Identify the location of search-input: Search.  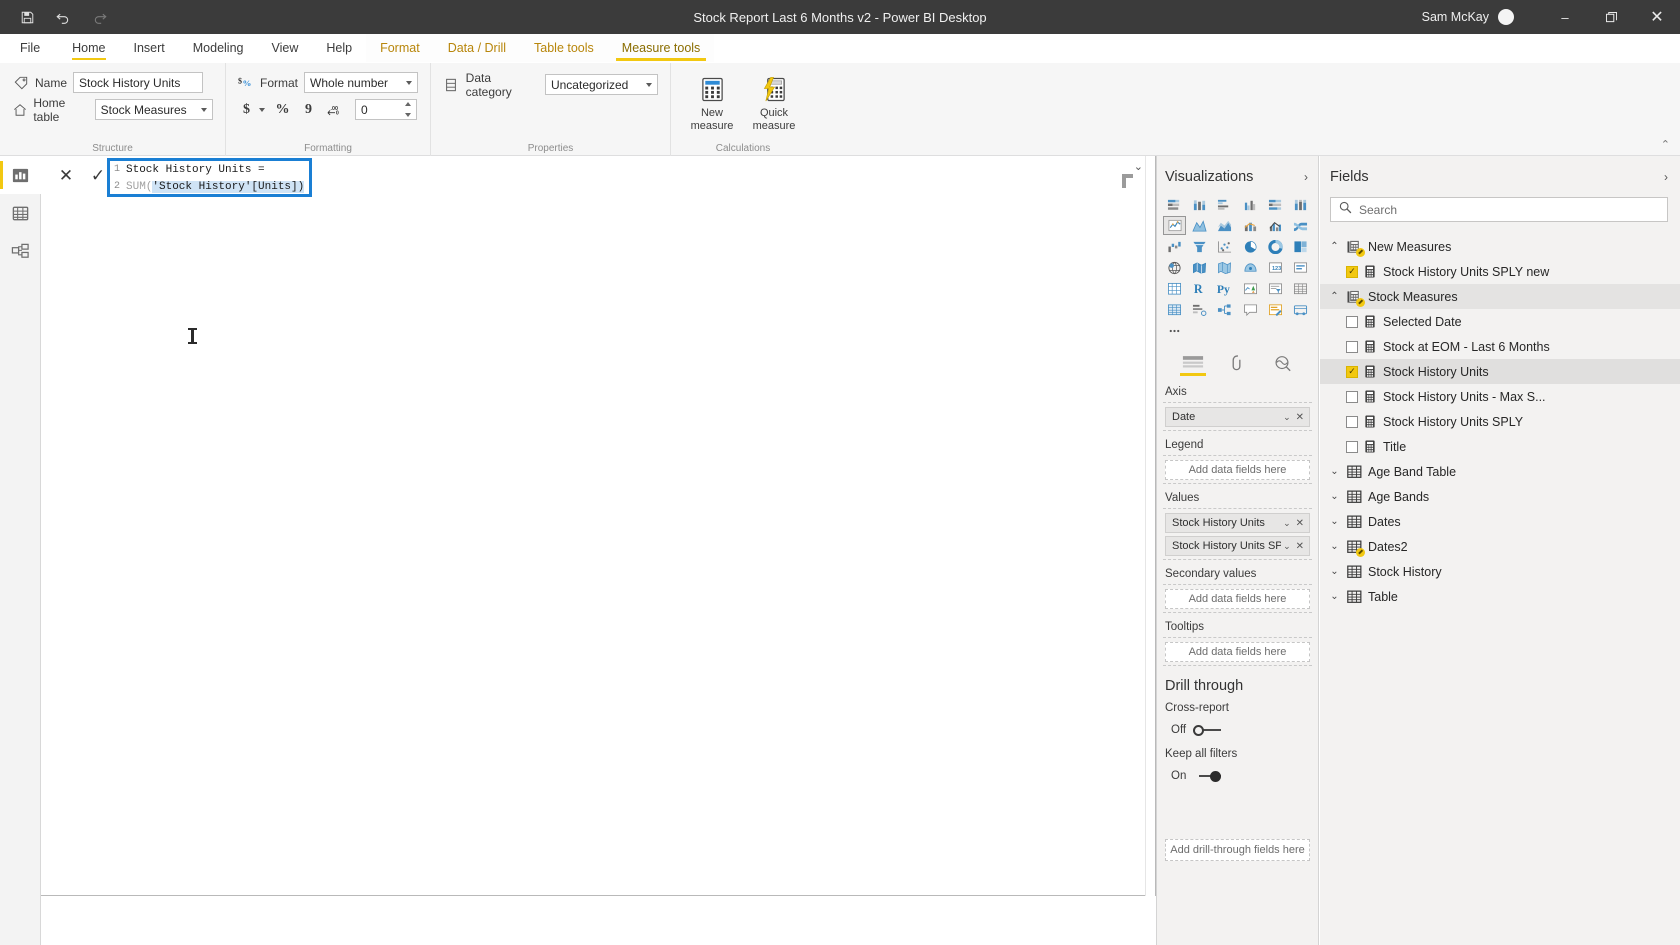
(1499, 209).